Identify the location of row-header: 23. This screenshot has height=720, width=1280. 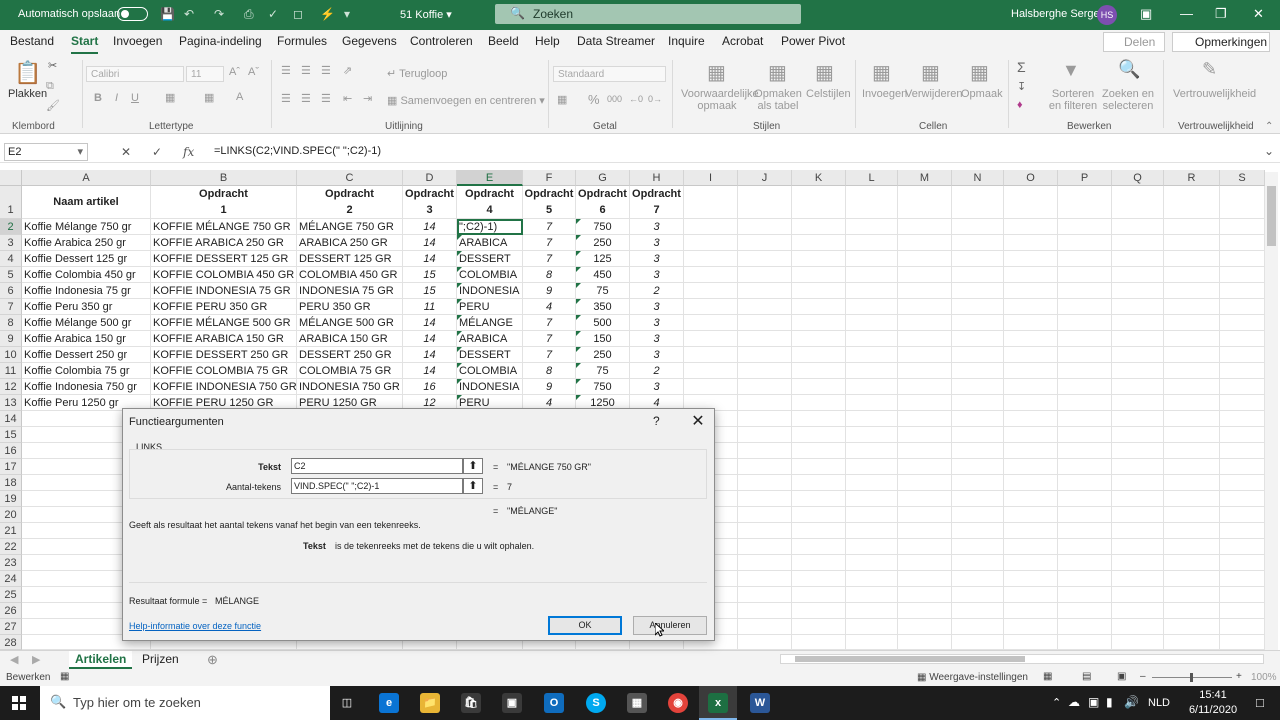
(11, 563).